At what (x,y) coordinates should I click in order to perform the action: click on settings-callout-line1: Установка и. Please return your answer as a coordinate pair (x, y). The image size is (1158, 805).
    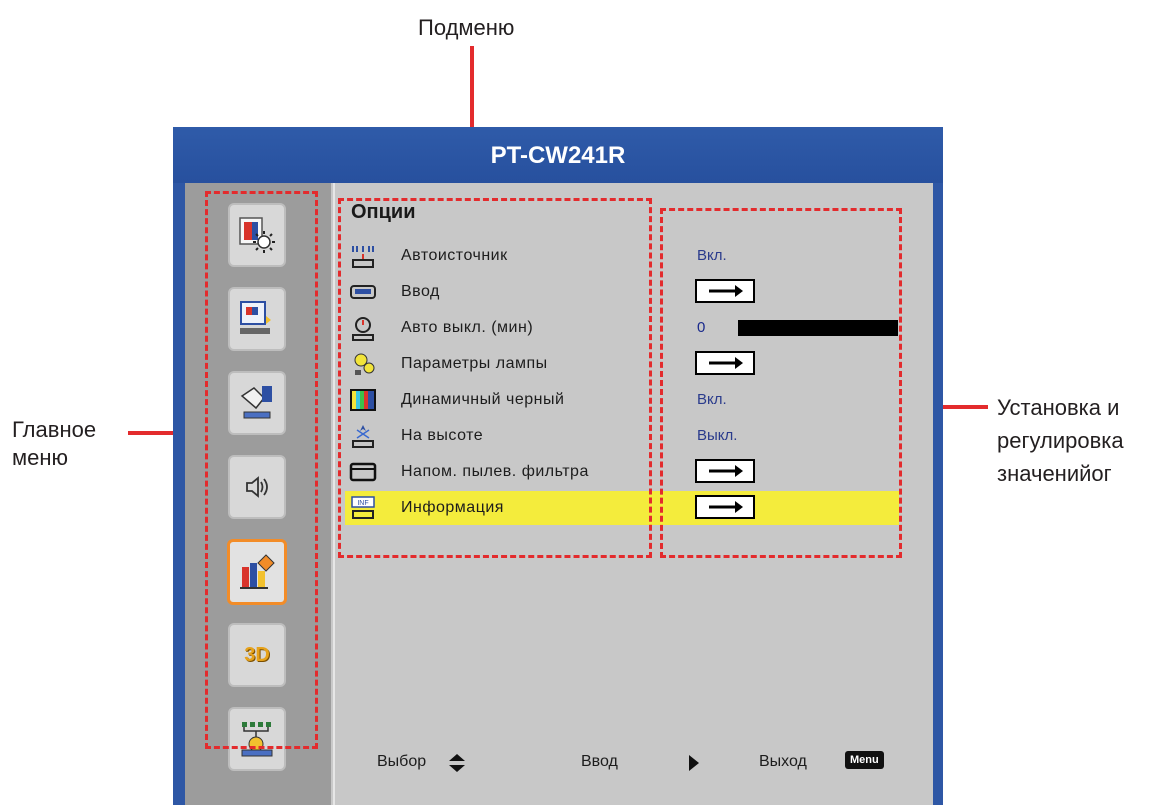
    Looking at the image, I should click on (1058, 407).